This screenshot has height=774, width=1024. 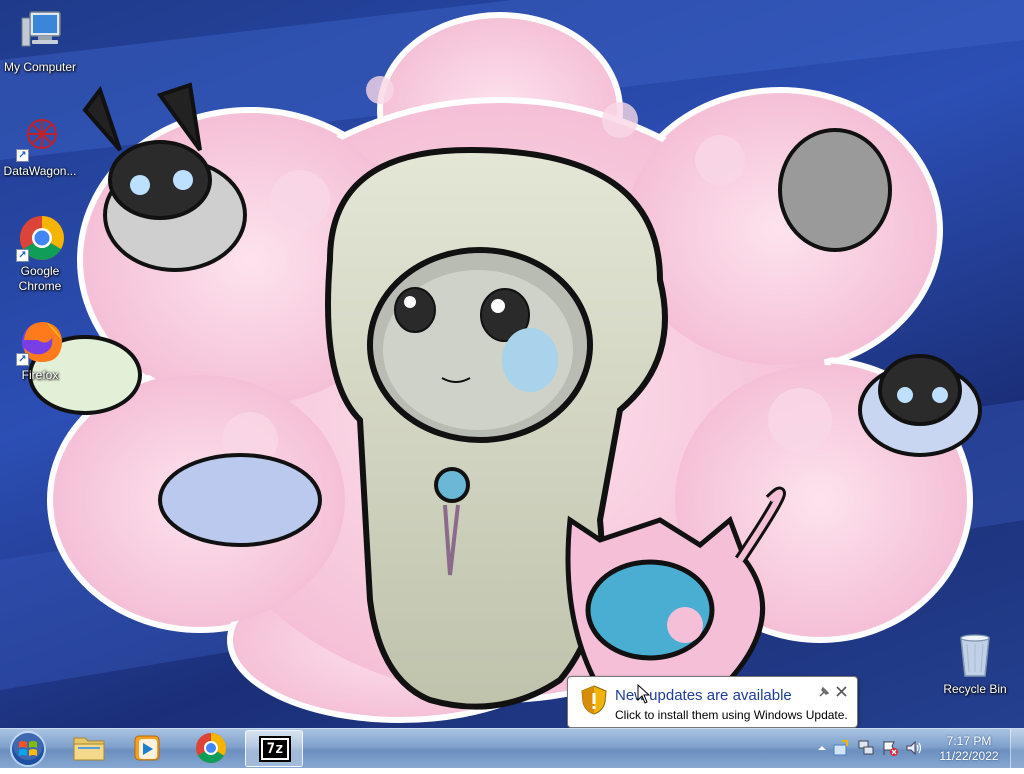 What do you see at coordinates (890, 748) in the screenshot?
I see `action-center-icon` at bounding box center [890, 748].